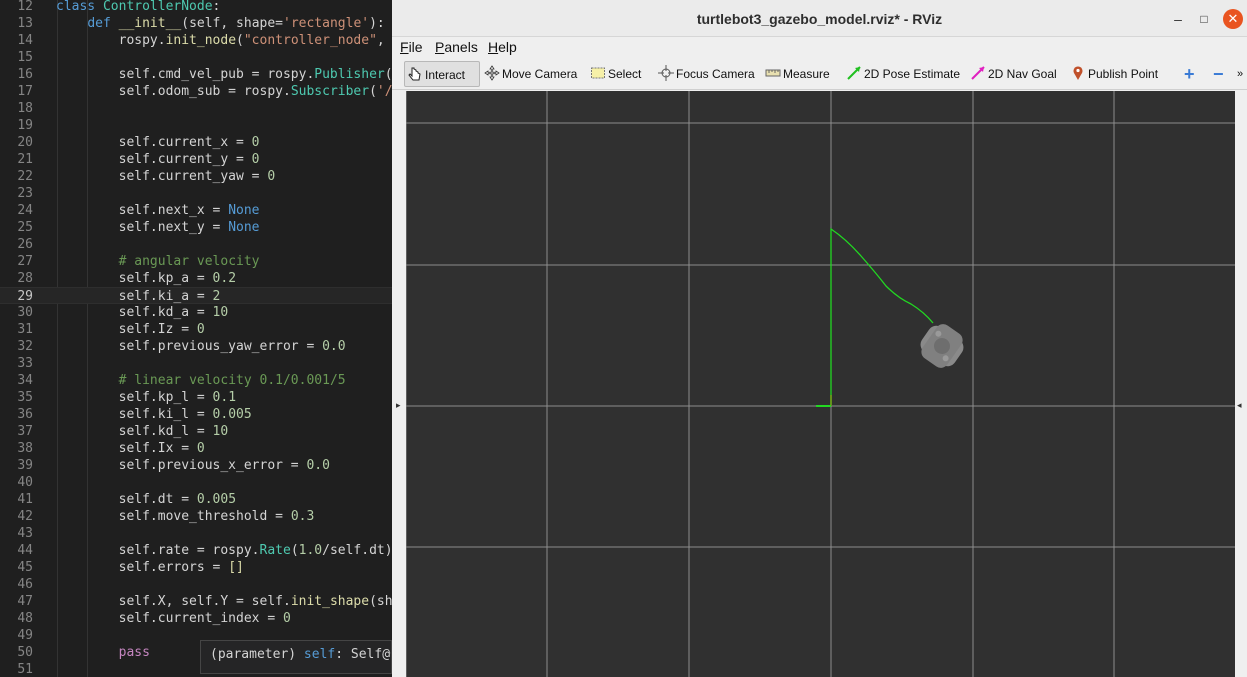 The height and width of the screenshot is (677, 1247). I want to click on line-number: 19, so click(25, 125).